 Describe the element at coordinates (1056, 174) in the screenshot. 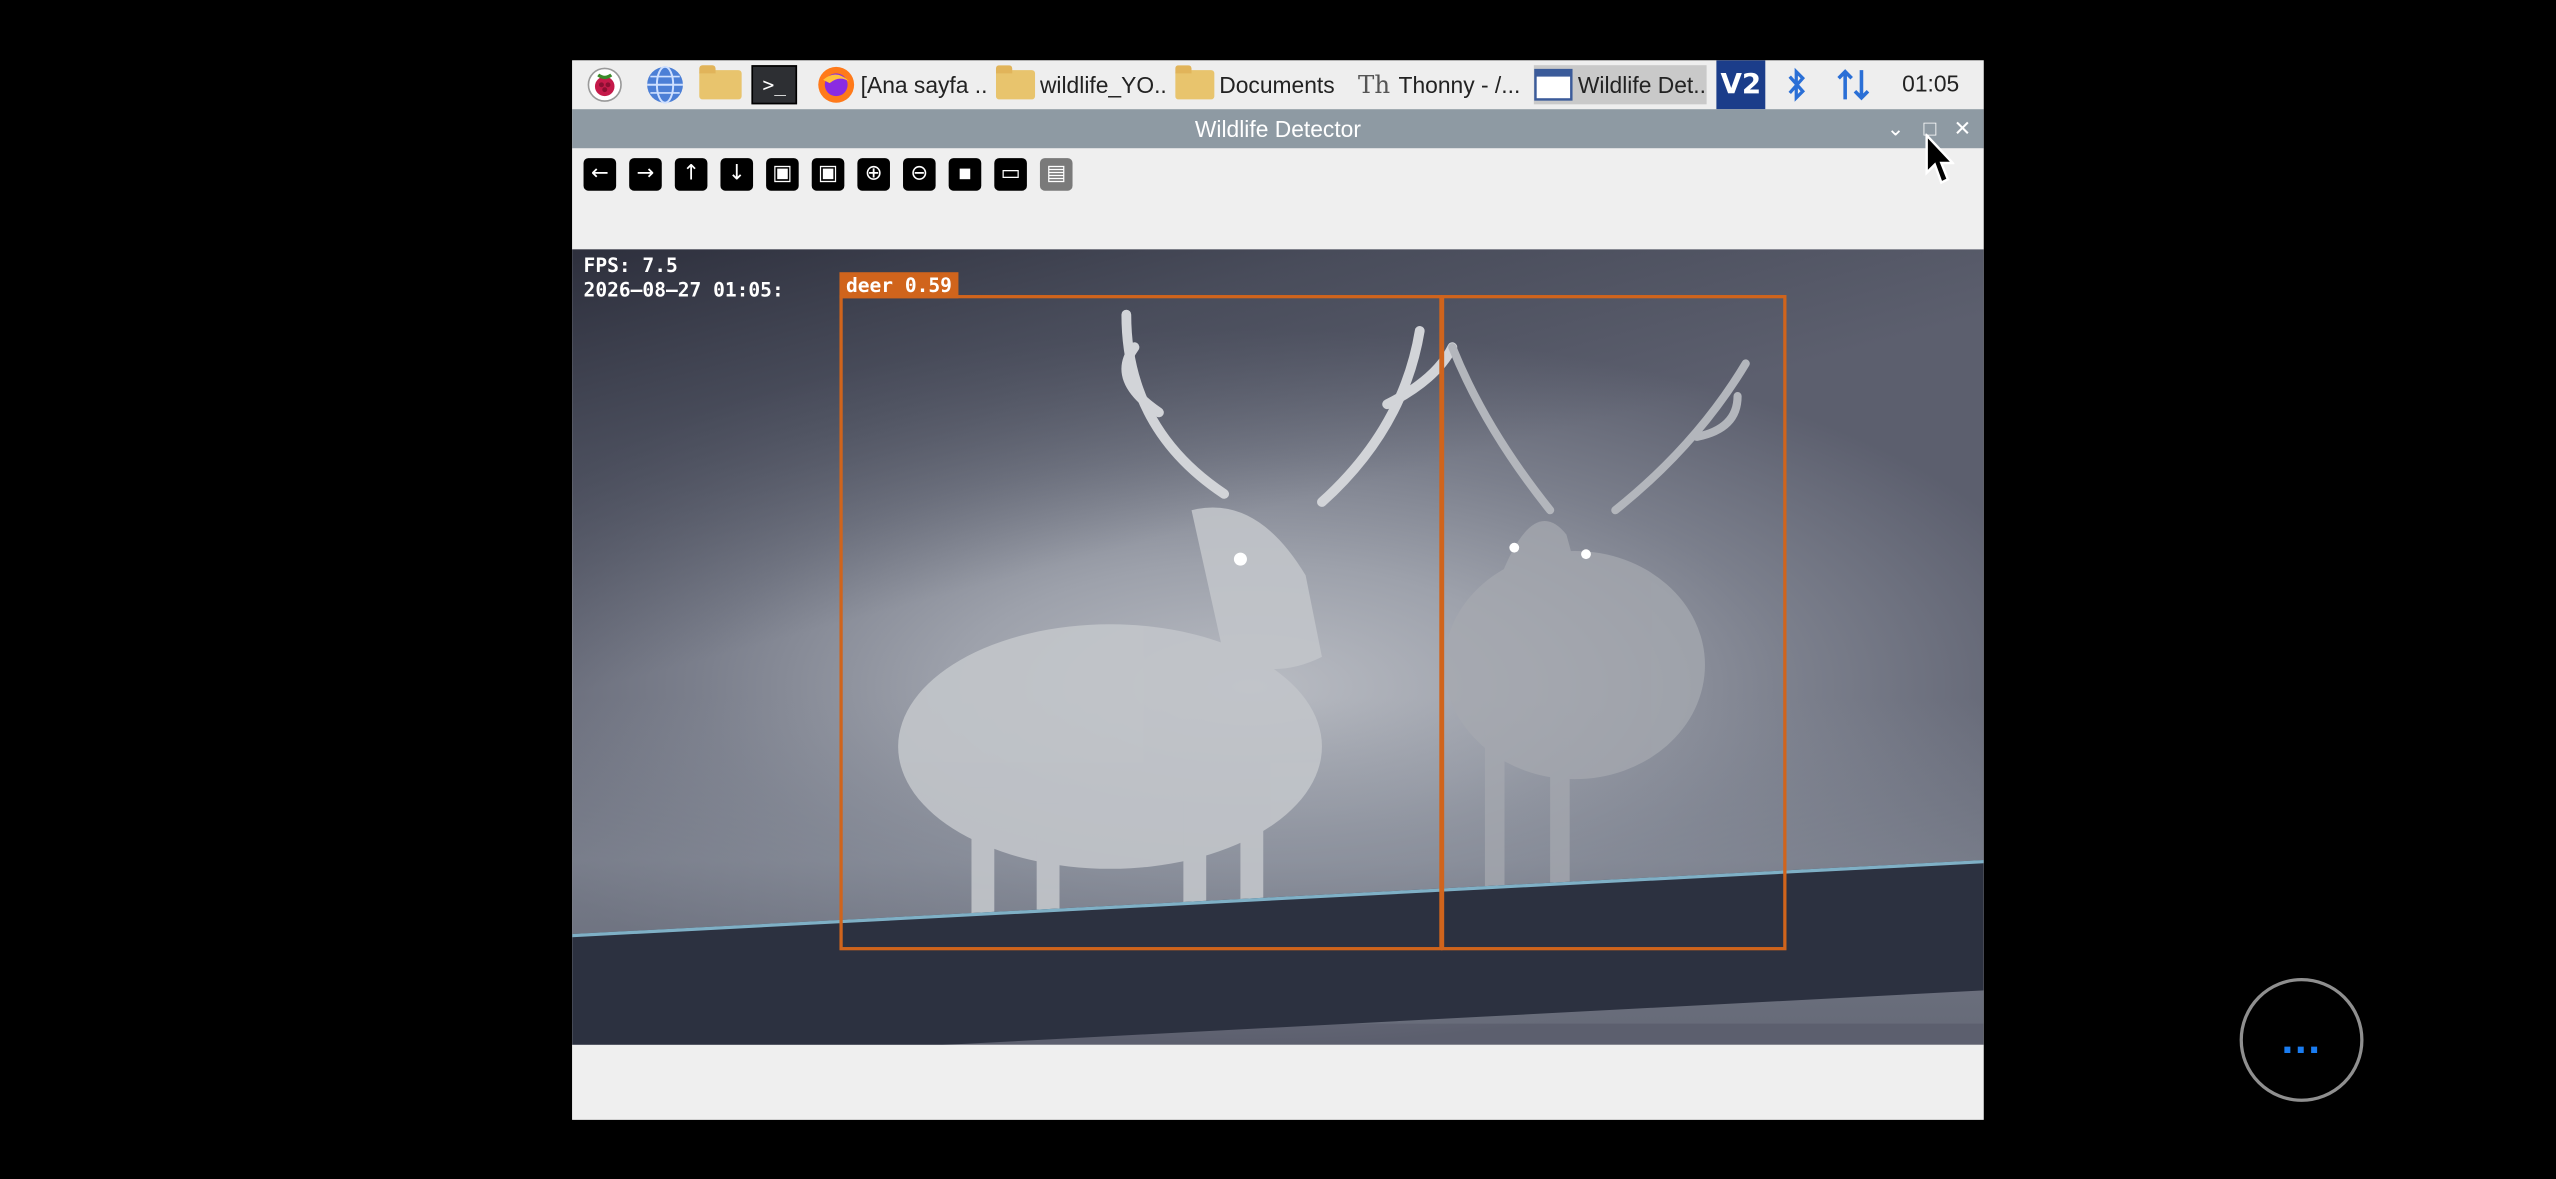

I see `properties-icon: ▤` at that location.